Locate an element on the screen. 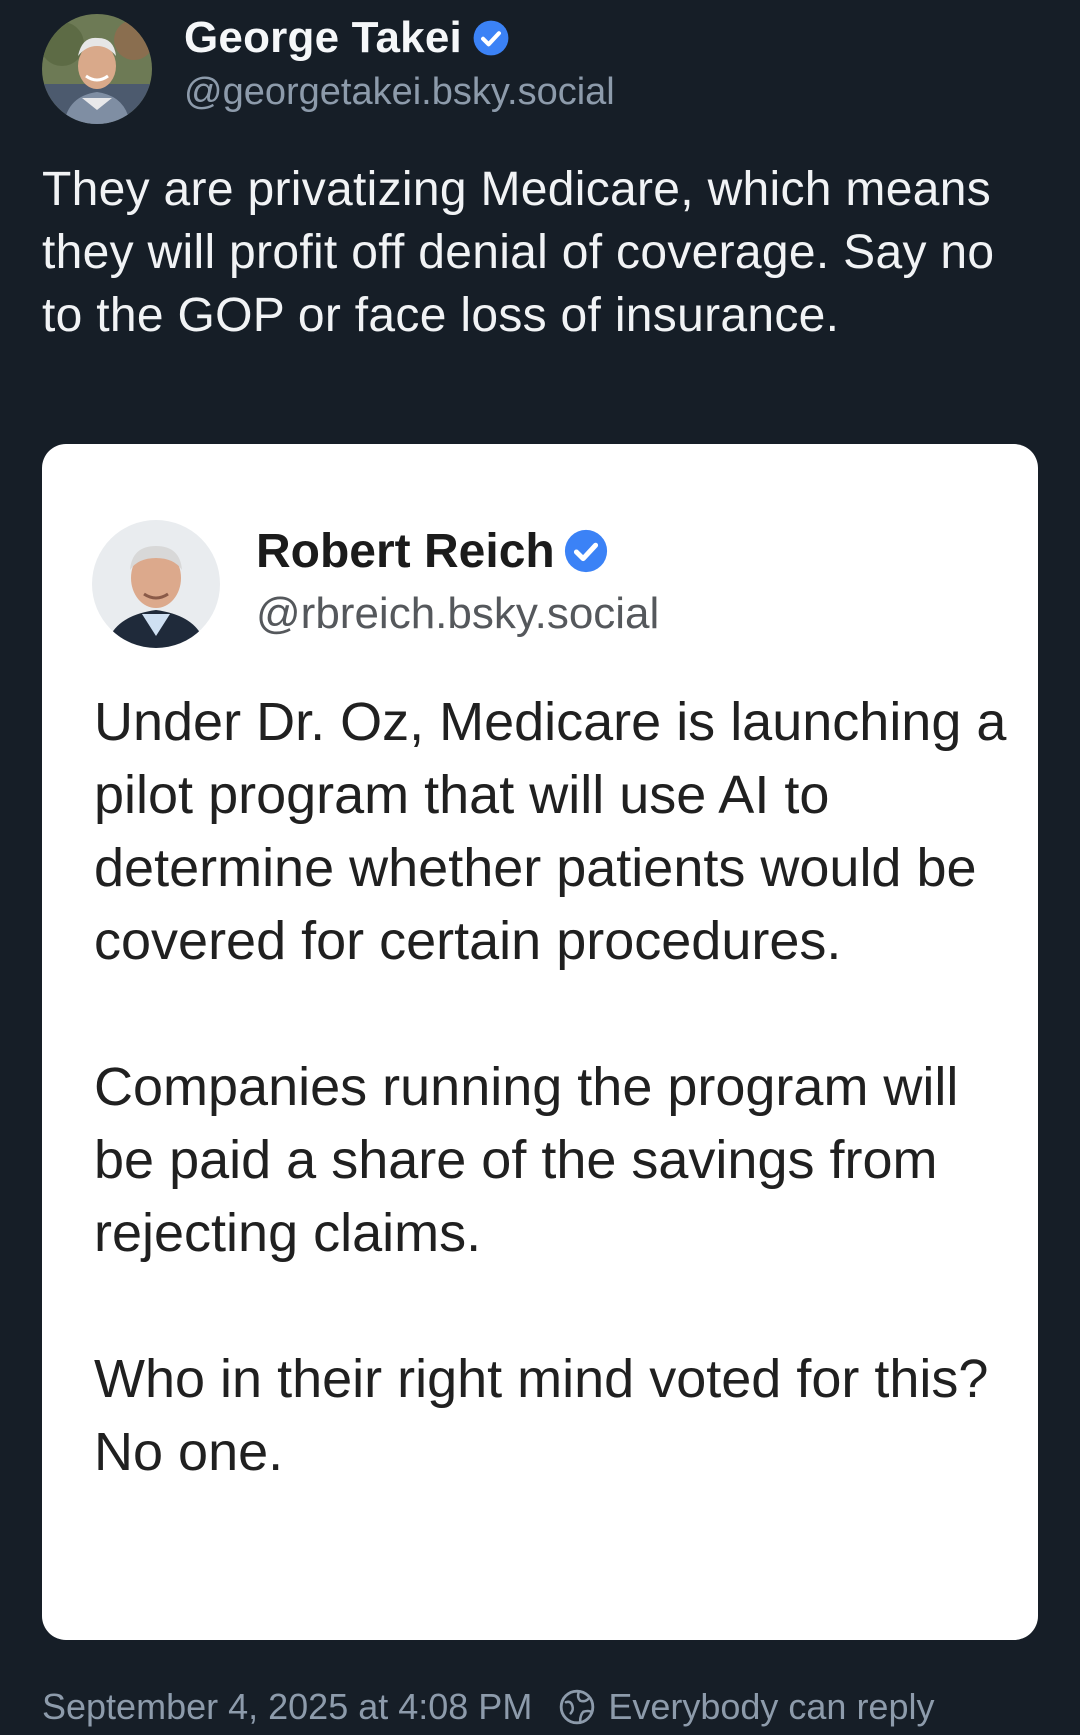 The image size is (1080, 1735). reply-settings-label: Everybody can reply is located at coordinates (771, 1706).